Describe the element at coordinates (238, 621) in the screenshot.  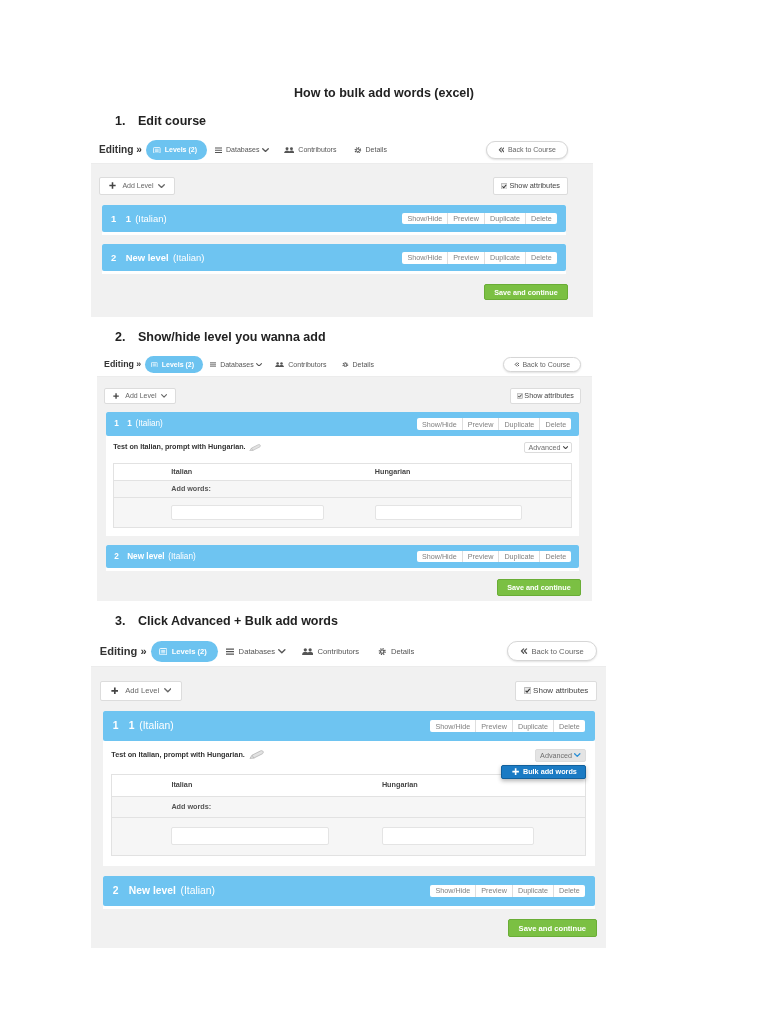
I see `step-heading: Click Advanced + Bulk add words` at that location.